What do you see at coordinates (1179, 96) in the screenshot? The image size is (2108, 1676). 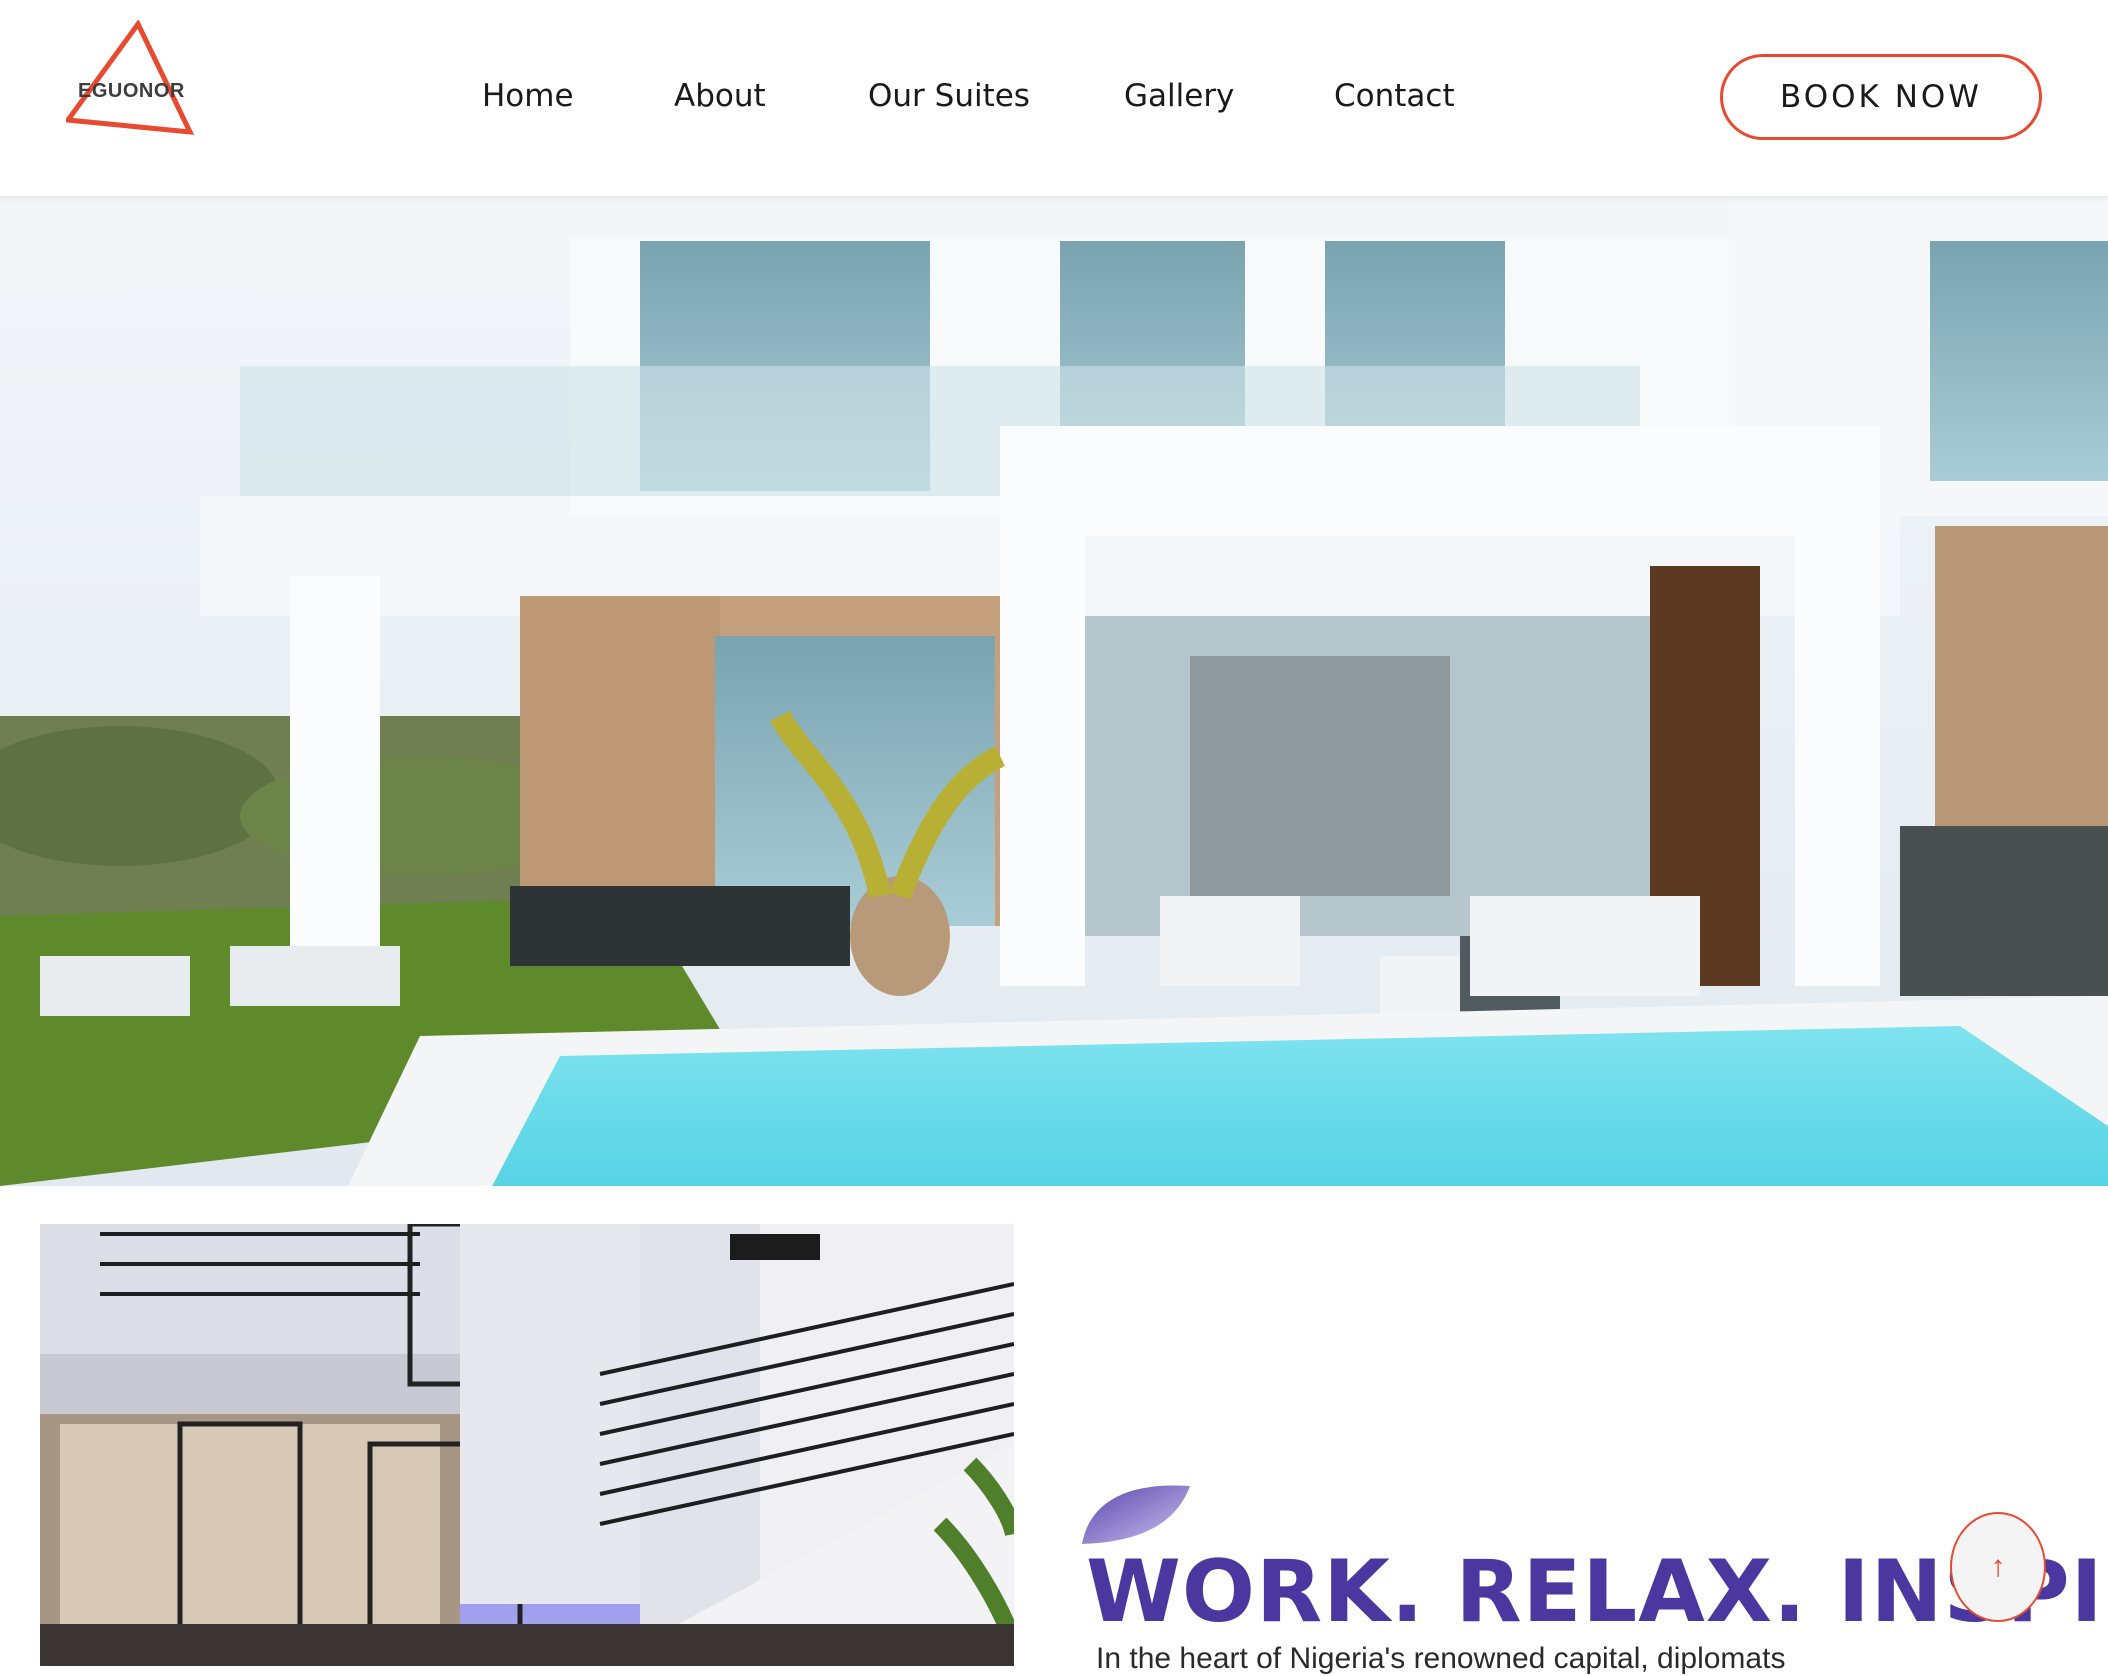 I see `nav-gallery: Gallery` at bounding box center [1179, 96].